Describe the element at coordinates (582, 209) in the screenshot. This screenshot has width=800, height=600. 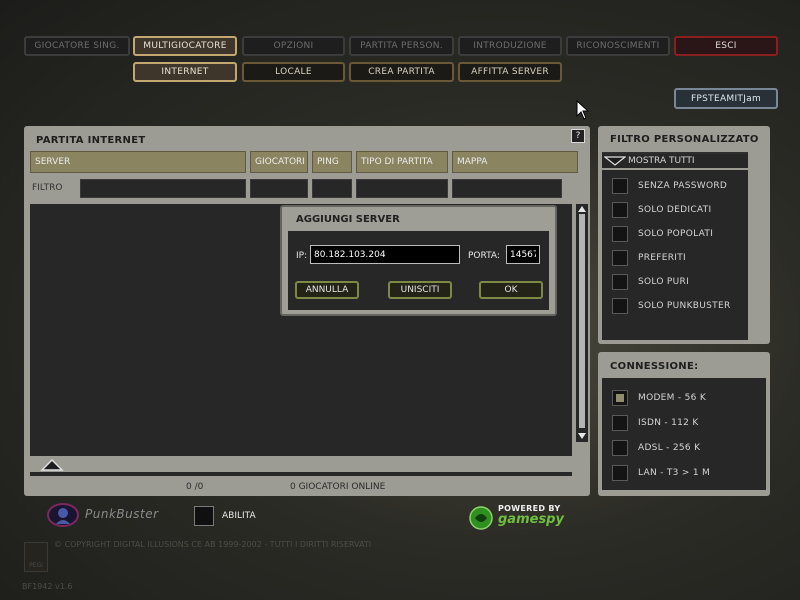
I see `scroll-up-icon` at that location.